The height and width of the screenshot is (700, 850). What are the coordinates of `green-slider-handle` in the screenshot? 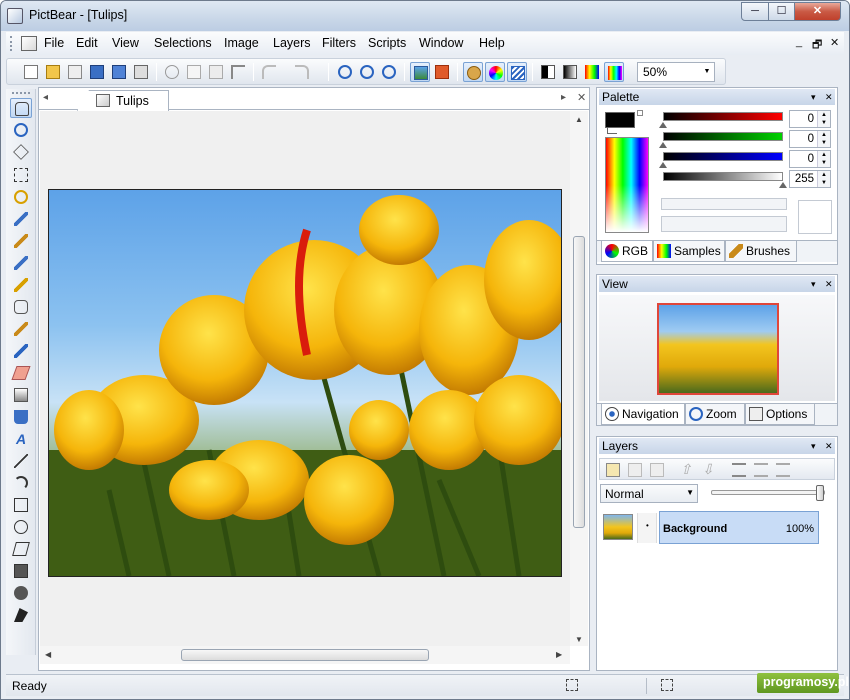 It's located at (663, 145).